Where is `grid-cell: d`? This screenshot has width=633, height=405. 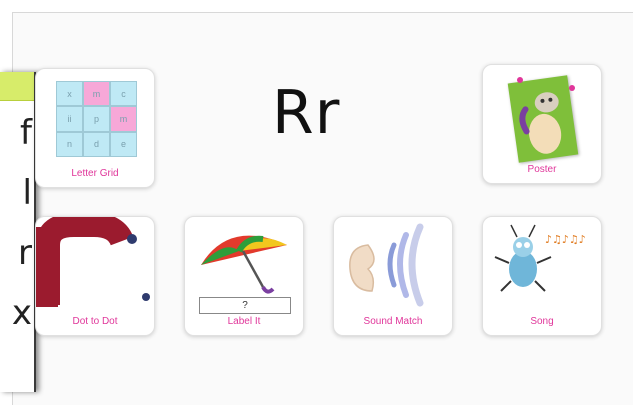 grid-cell: d is located at coordinates (96, 144).